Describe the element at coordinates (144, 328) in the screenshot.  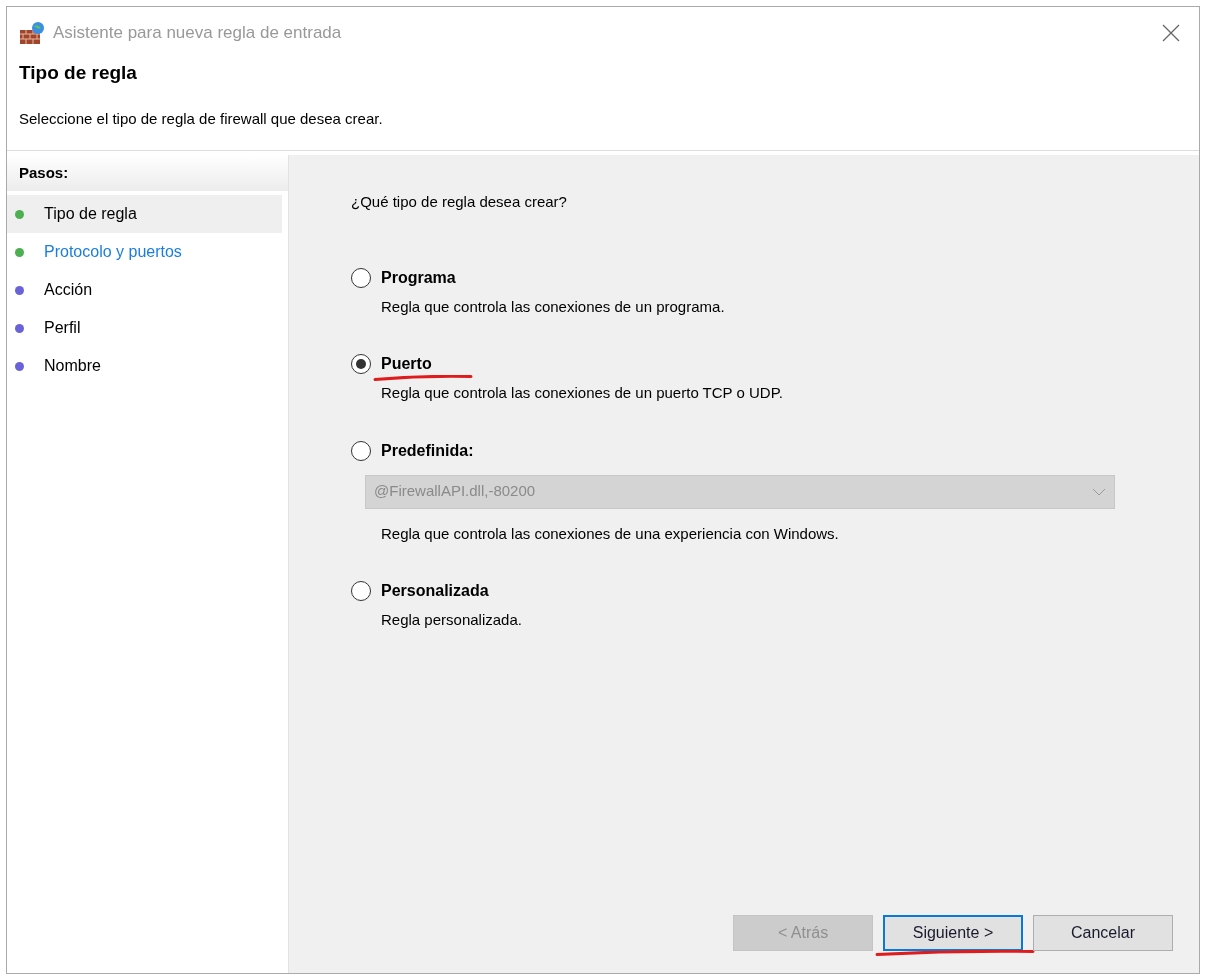
I see `step-item: Perfil` at that location.